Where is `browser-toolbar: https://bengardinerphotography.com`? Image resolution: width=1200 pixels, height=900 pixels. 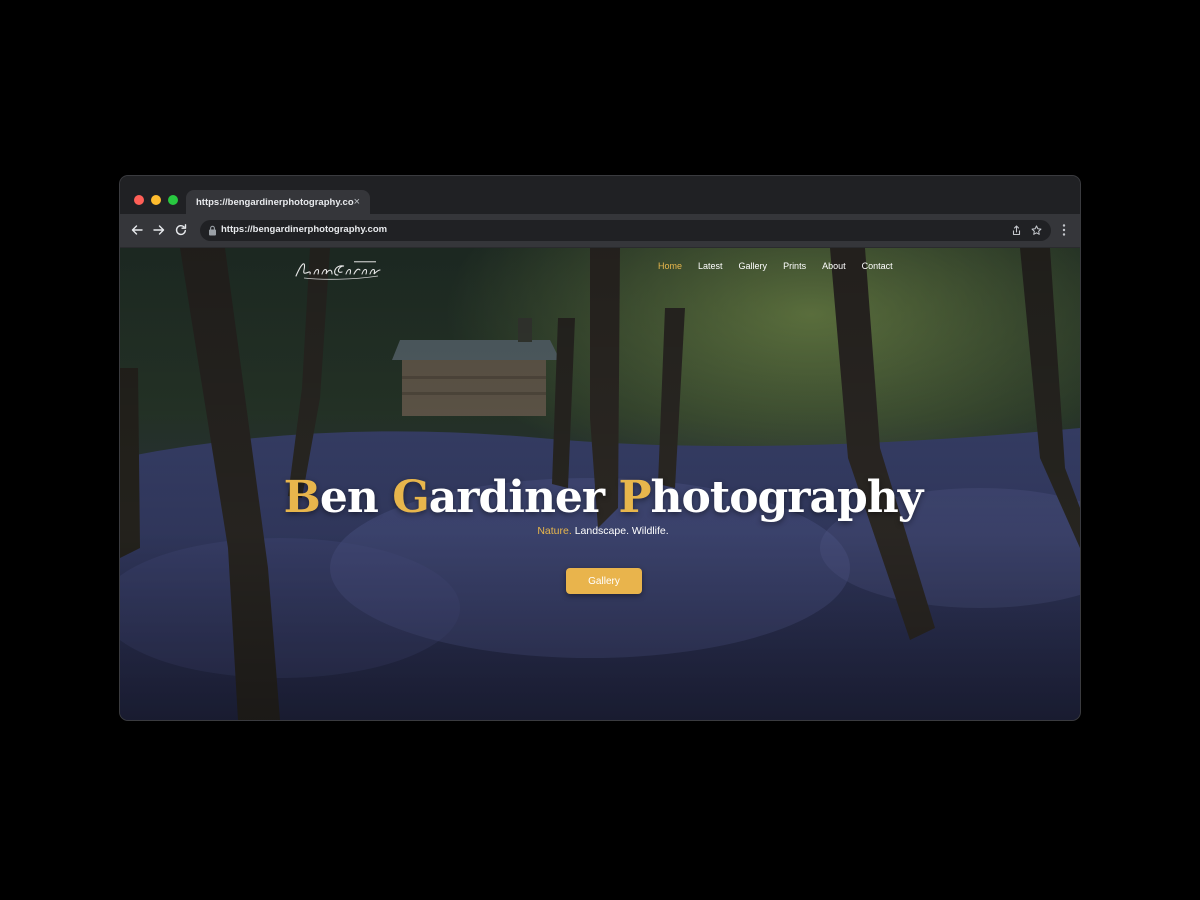 browser-toolbar: https://bengardinerphotography.com is located at coordinates (600, 231).